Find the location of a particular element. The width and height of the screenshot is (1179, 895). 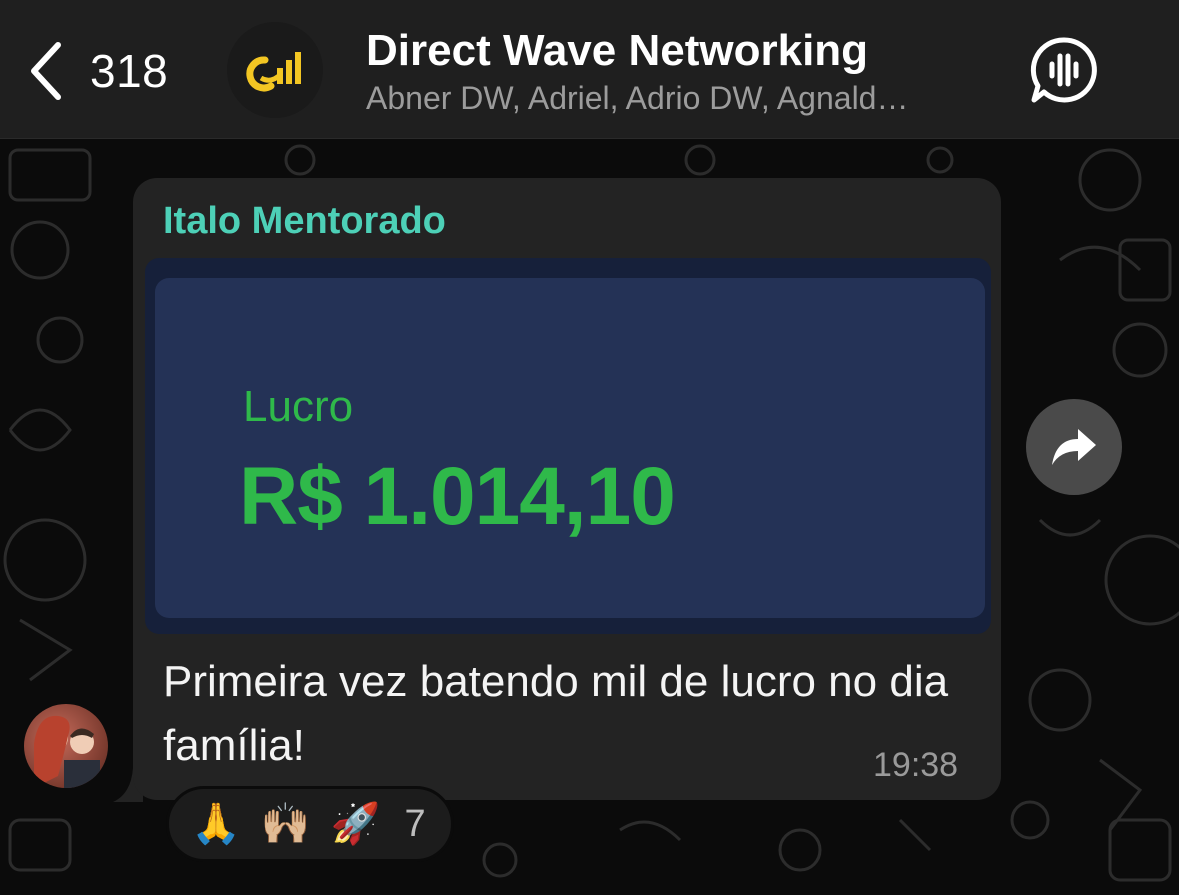

group-voice-call-icon is located at coordinates (1063, 70).